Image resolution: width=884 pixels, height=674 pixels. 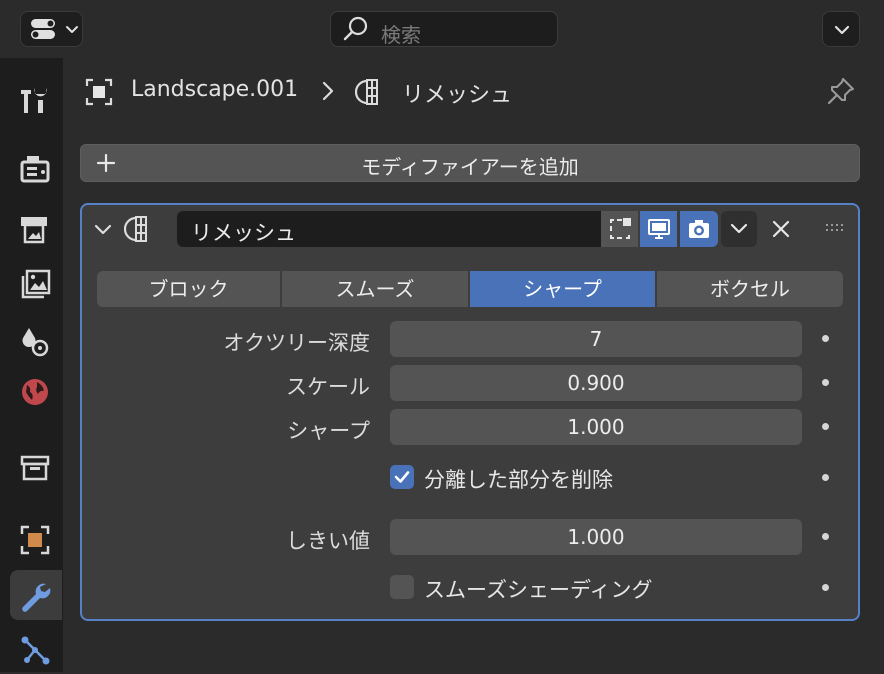 What do you see at coordinates (243, 233) in the screenshot?
I see `modifier-name-value: リメッシュ` at bounding box center [243, 233].